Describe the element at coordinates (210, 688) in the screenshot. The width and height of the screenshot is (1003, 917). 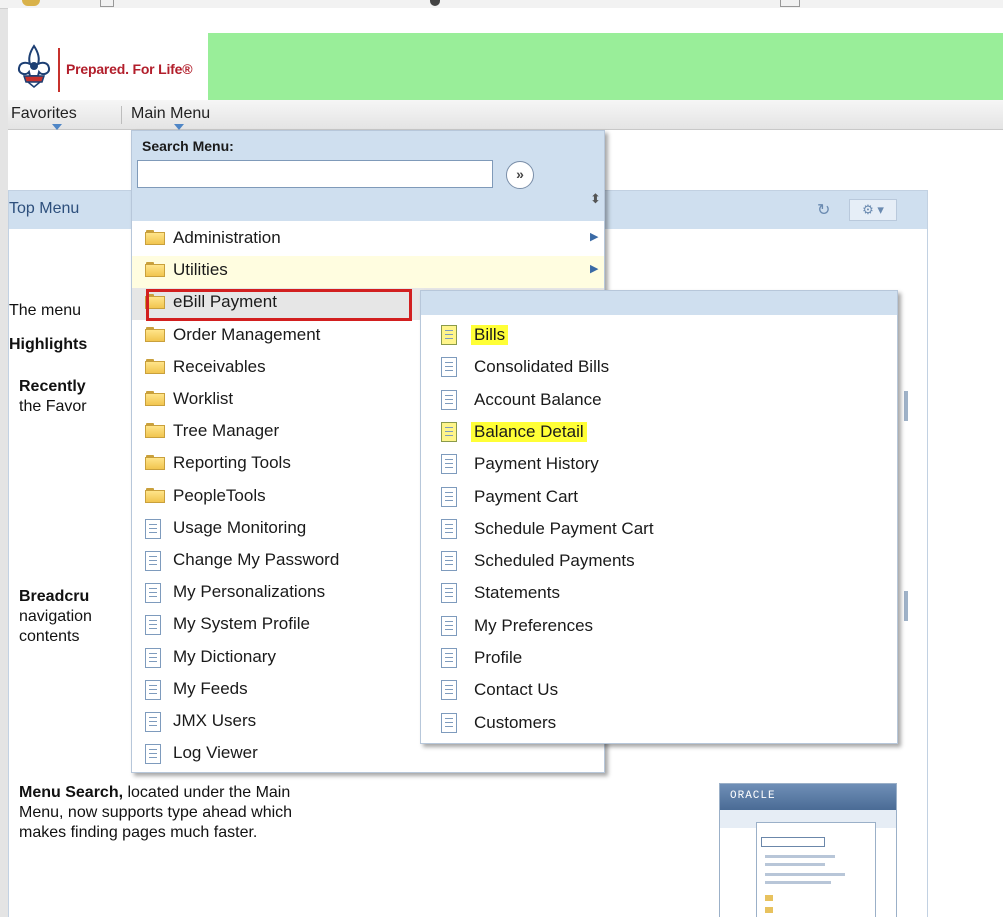
I see `main-menu-item-label: My Feeds` at that location.